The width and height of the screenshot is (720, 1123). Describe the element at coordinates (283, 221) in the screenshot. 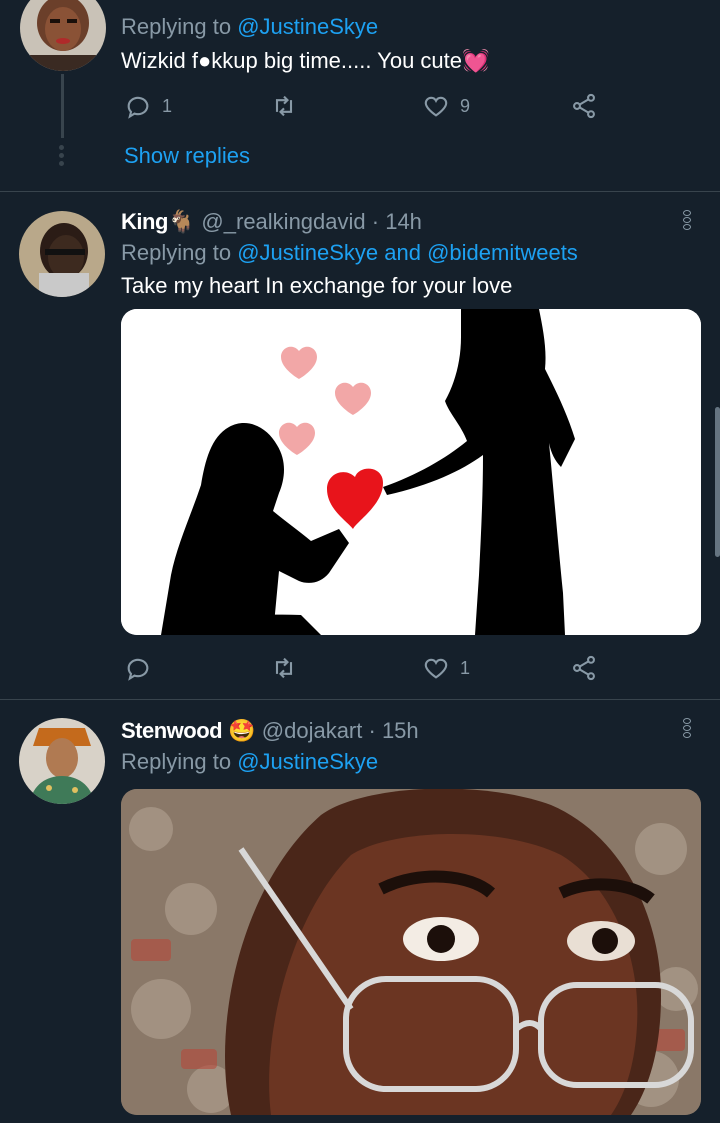

I see `handle: @_realkingdavid` at that location.